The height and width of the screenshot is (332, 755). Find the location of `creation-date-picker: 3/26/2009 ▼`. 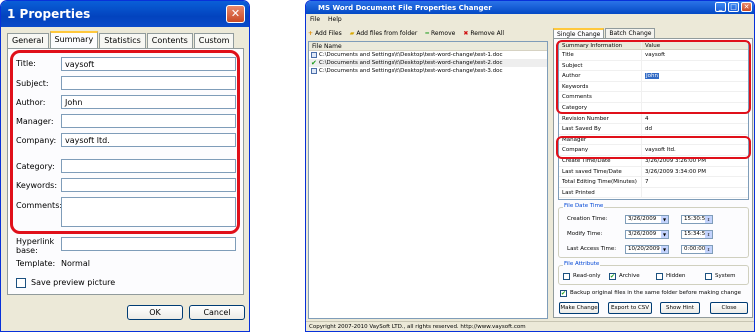

creation-date-picker: 3/26/2009 ▼ is located at coordinates (647, 219).